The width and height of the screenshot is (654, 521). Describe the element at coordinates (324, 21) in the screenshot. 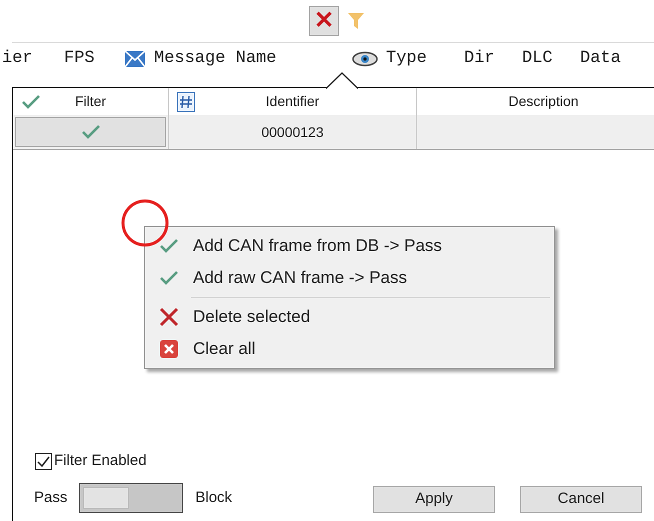

I see `close-button: ✕` at that location.